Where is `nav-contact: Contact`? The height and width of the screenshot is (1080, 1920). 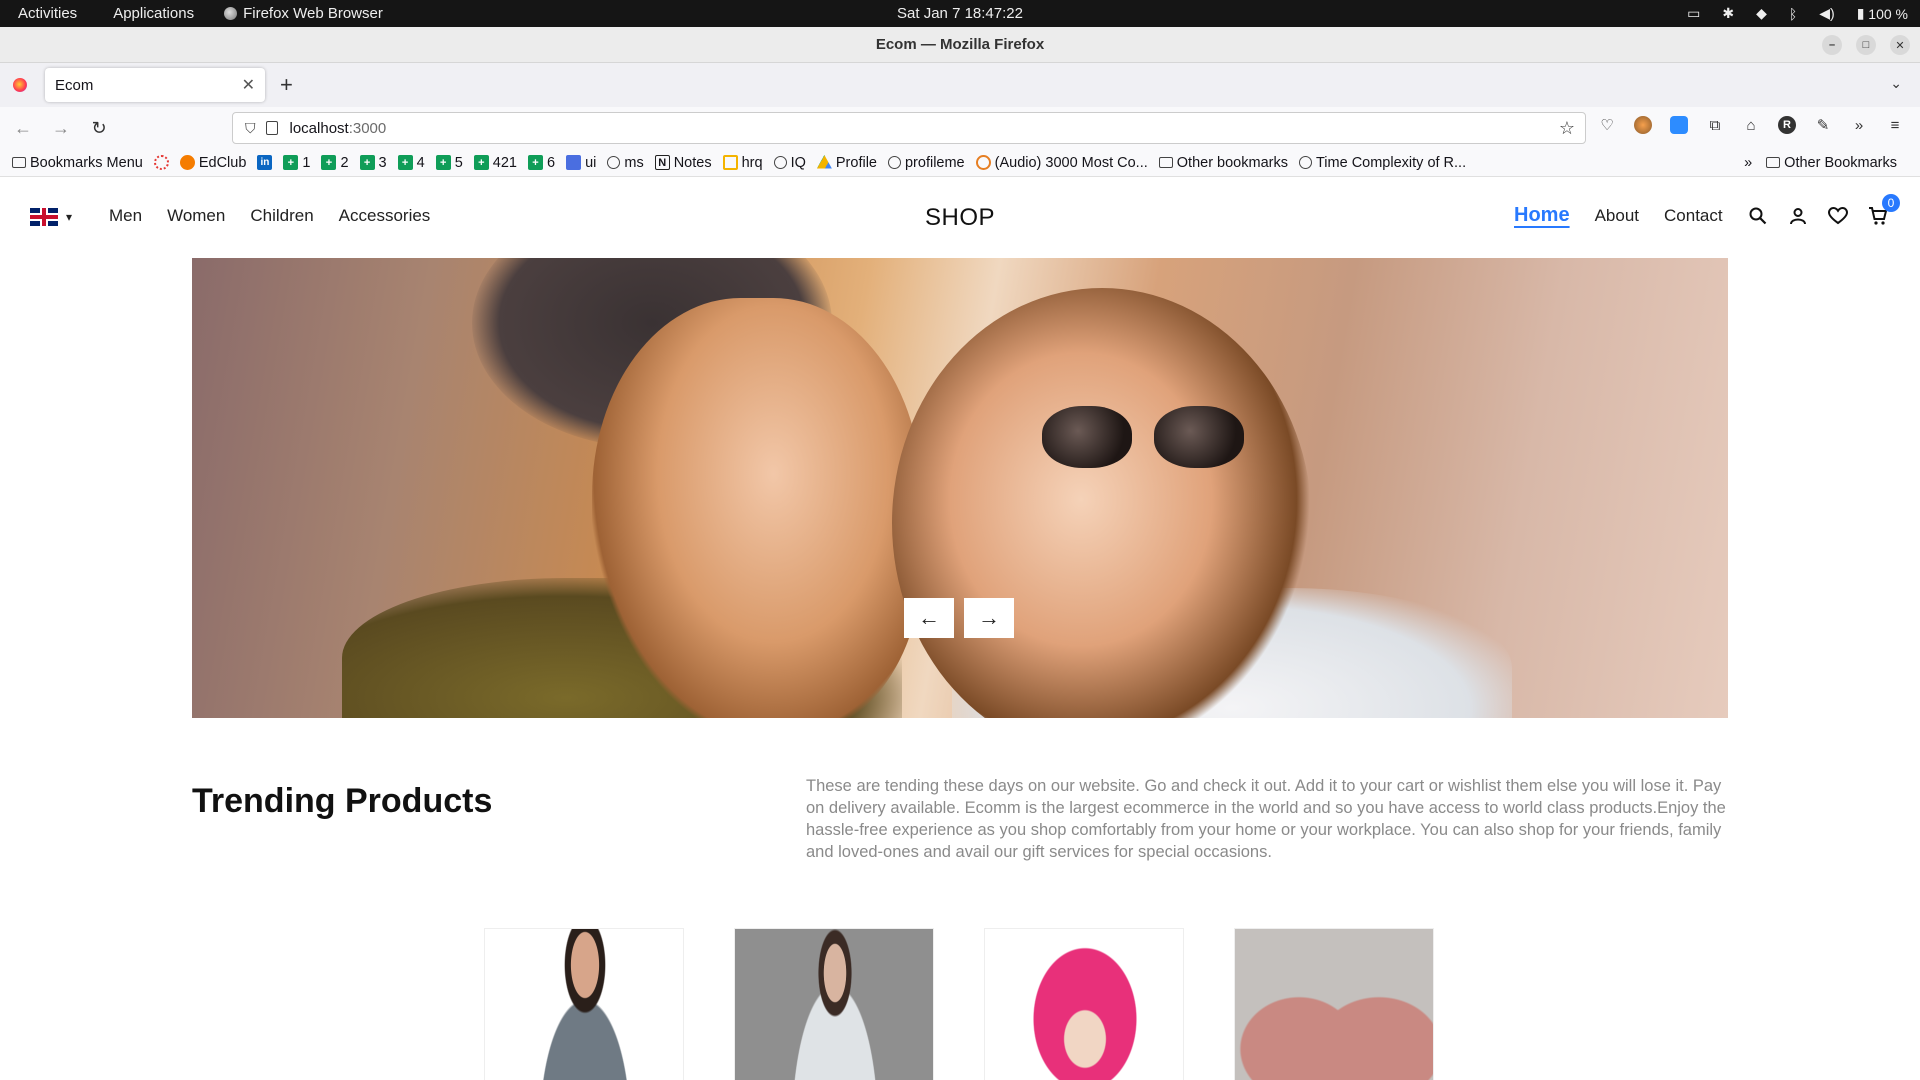 nav-contact: Contact is located at coordinates (1693, 216).